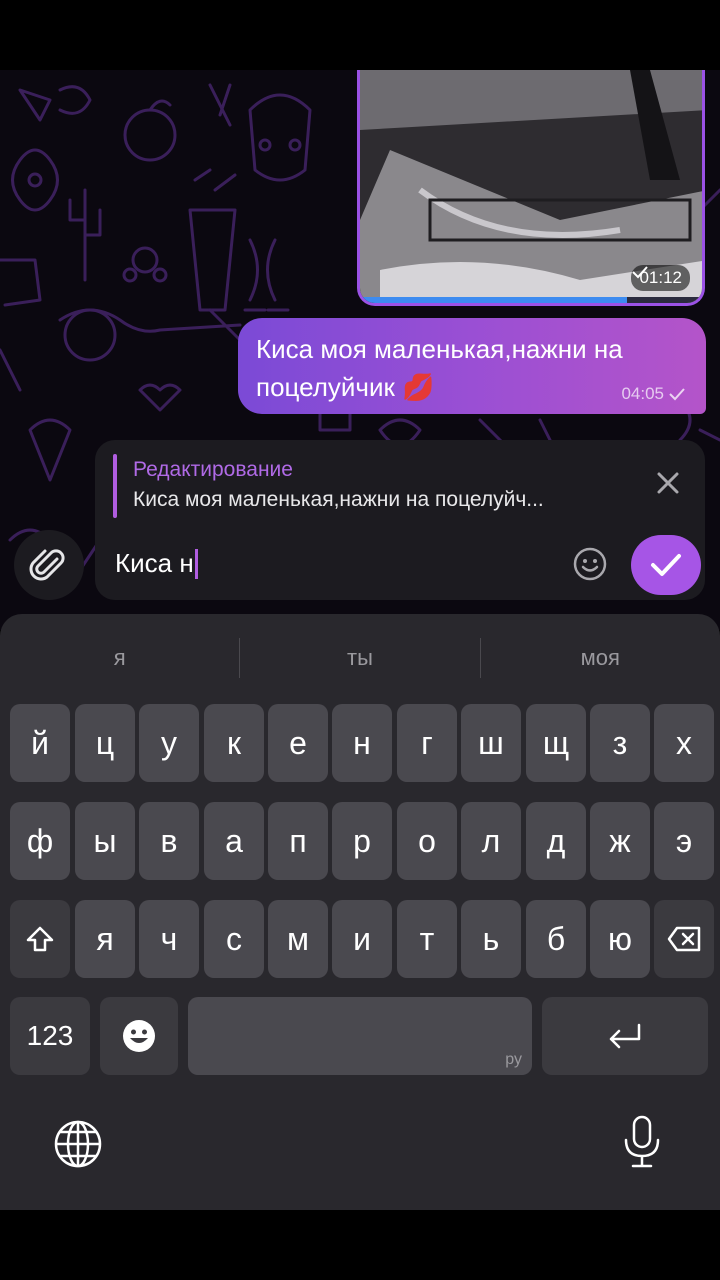 The image size is (720, 1280). Describe the element at coordinates (620, 841) in the screenshot. I see `key: ж` at that location.